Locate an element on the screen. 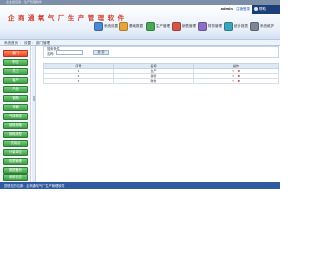  toolbar-sales: 销售管理 is located at coordinates (184, 26).